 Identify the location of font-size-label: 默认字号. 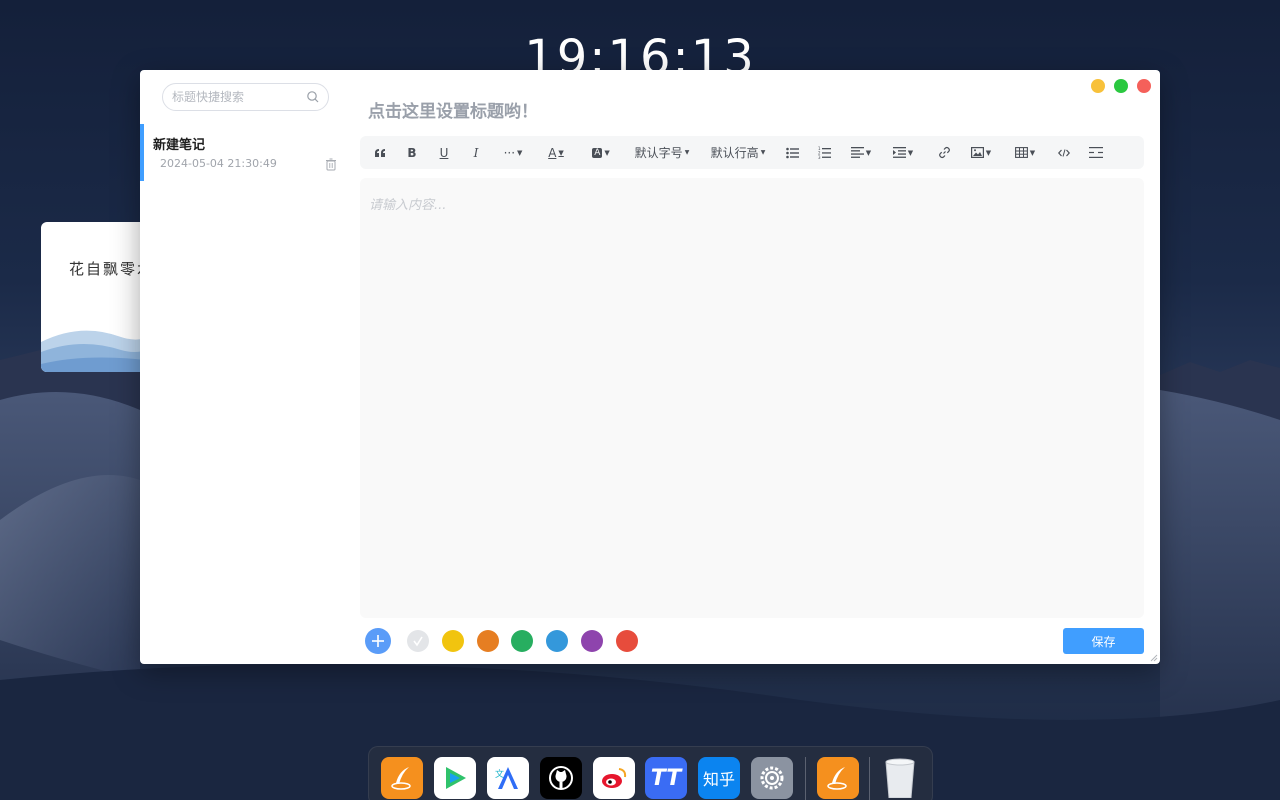
(658, 153).